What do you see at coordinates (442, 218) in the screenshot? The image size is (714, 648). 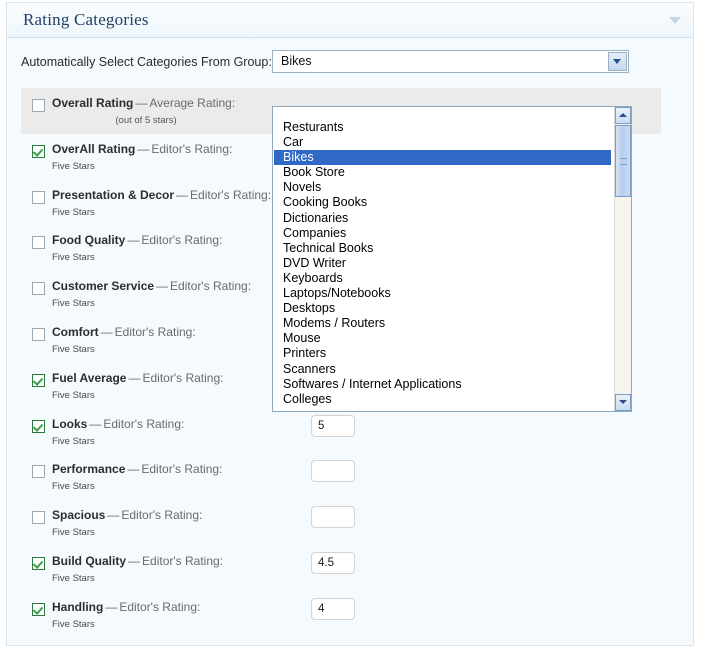 I see `dropdown-option: Dictionaries` at bounding box center [442, 218].